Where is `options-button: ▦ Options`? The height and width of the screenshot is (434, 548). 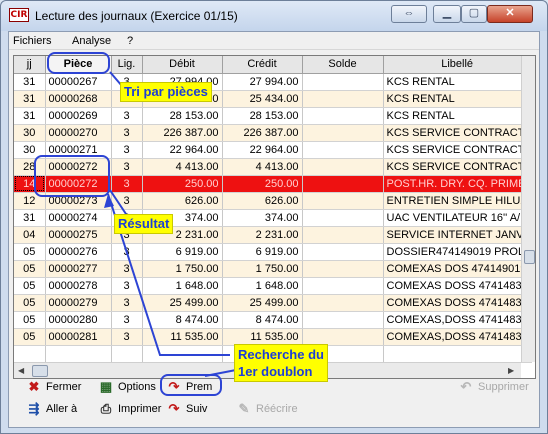 options-button: ▦ Options is located at coordinates (126, 388).